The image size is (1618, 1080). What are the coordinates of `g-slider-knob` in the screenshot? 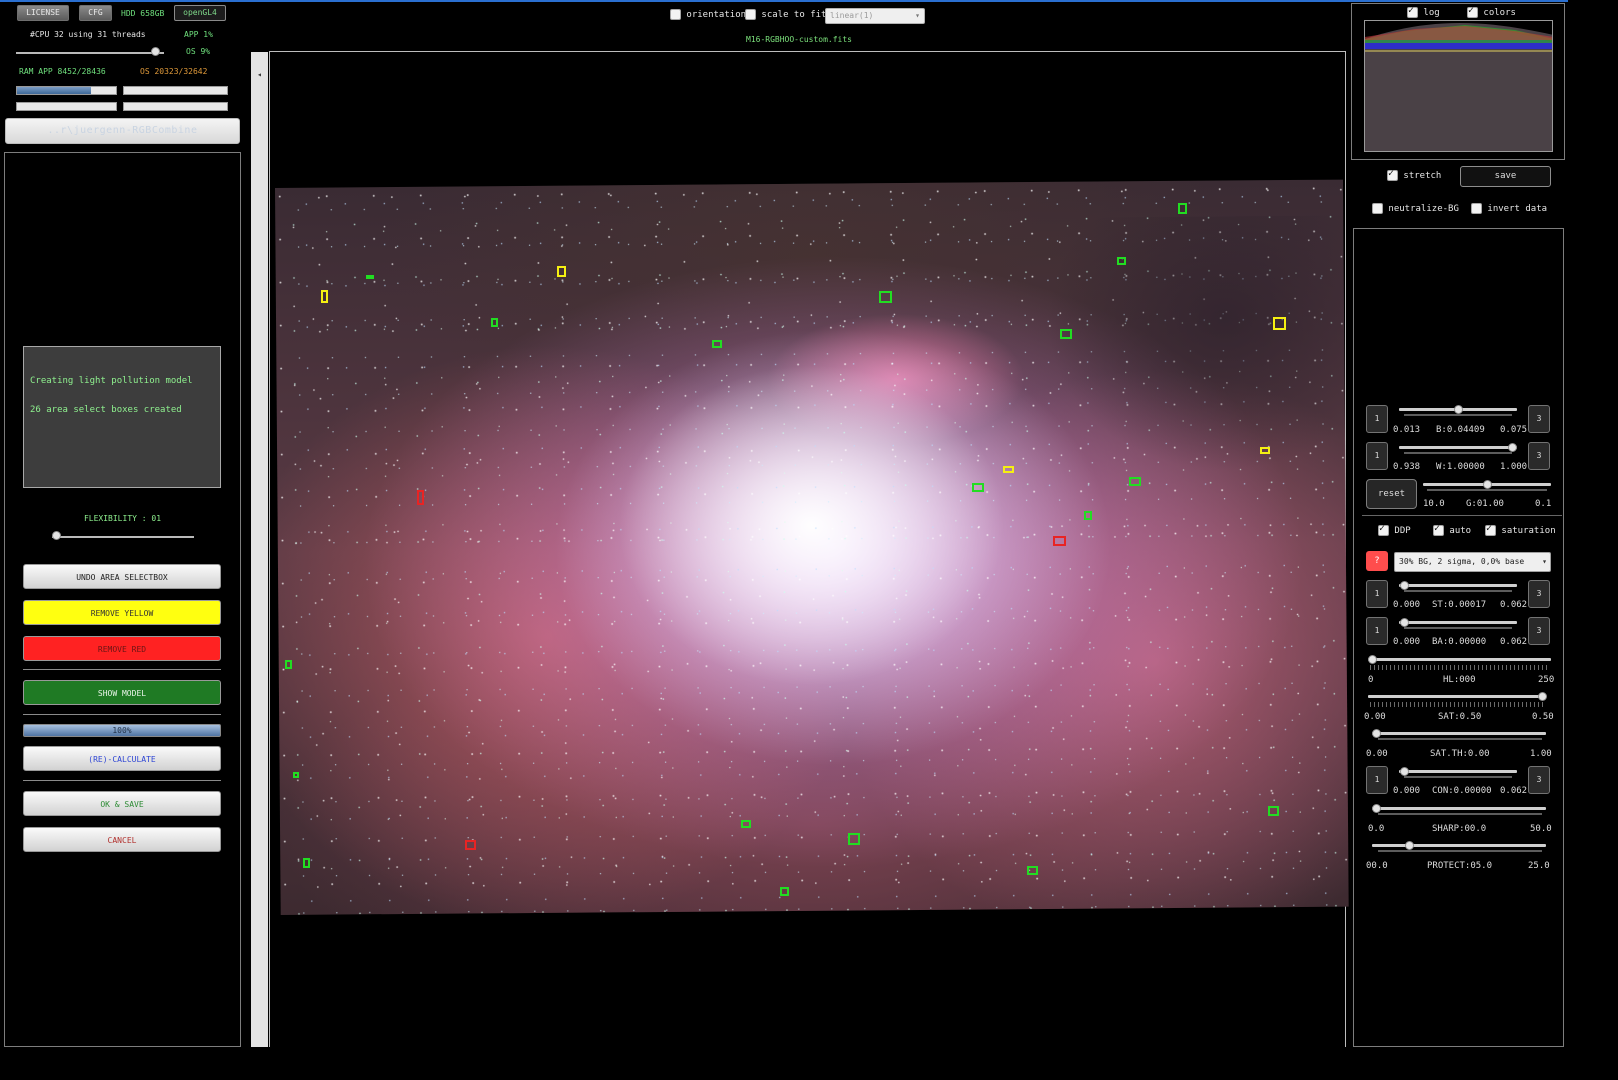 It's located at (1487, 484).